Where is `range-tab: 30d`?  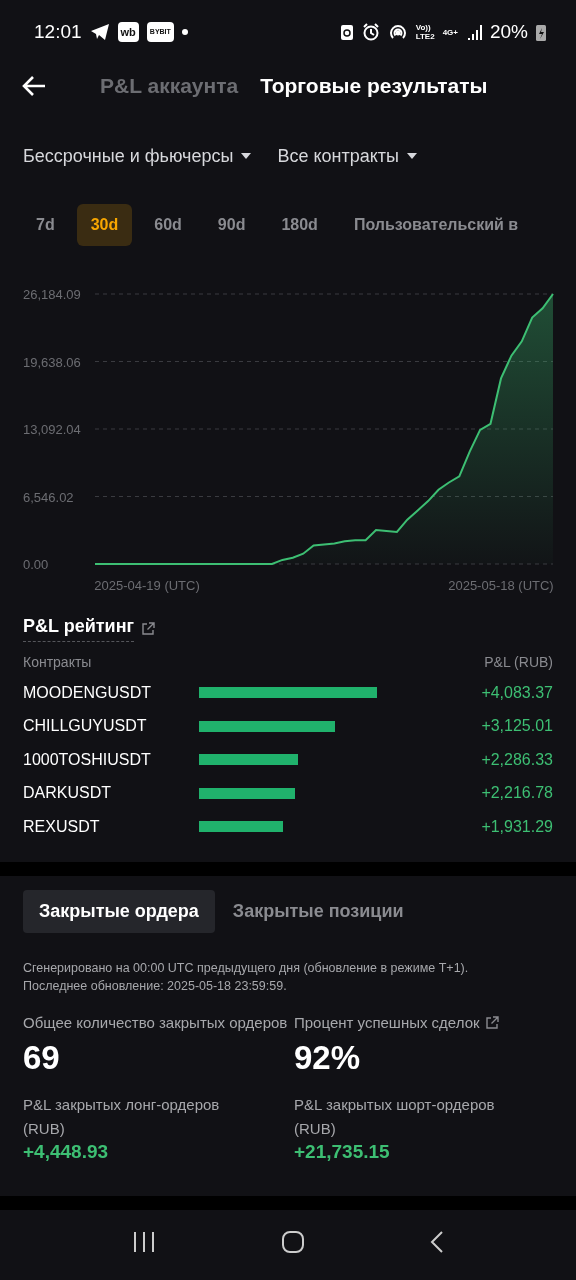 range-tab: 30d is located at coordinates (104, 225).